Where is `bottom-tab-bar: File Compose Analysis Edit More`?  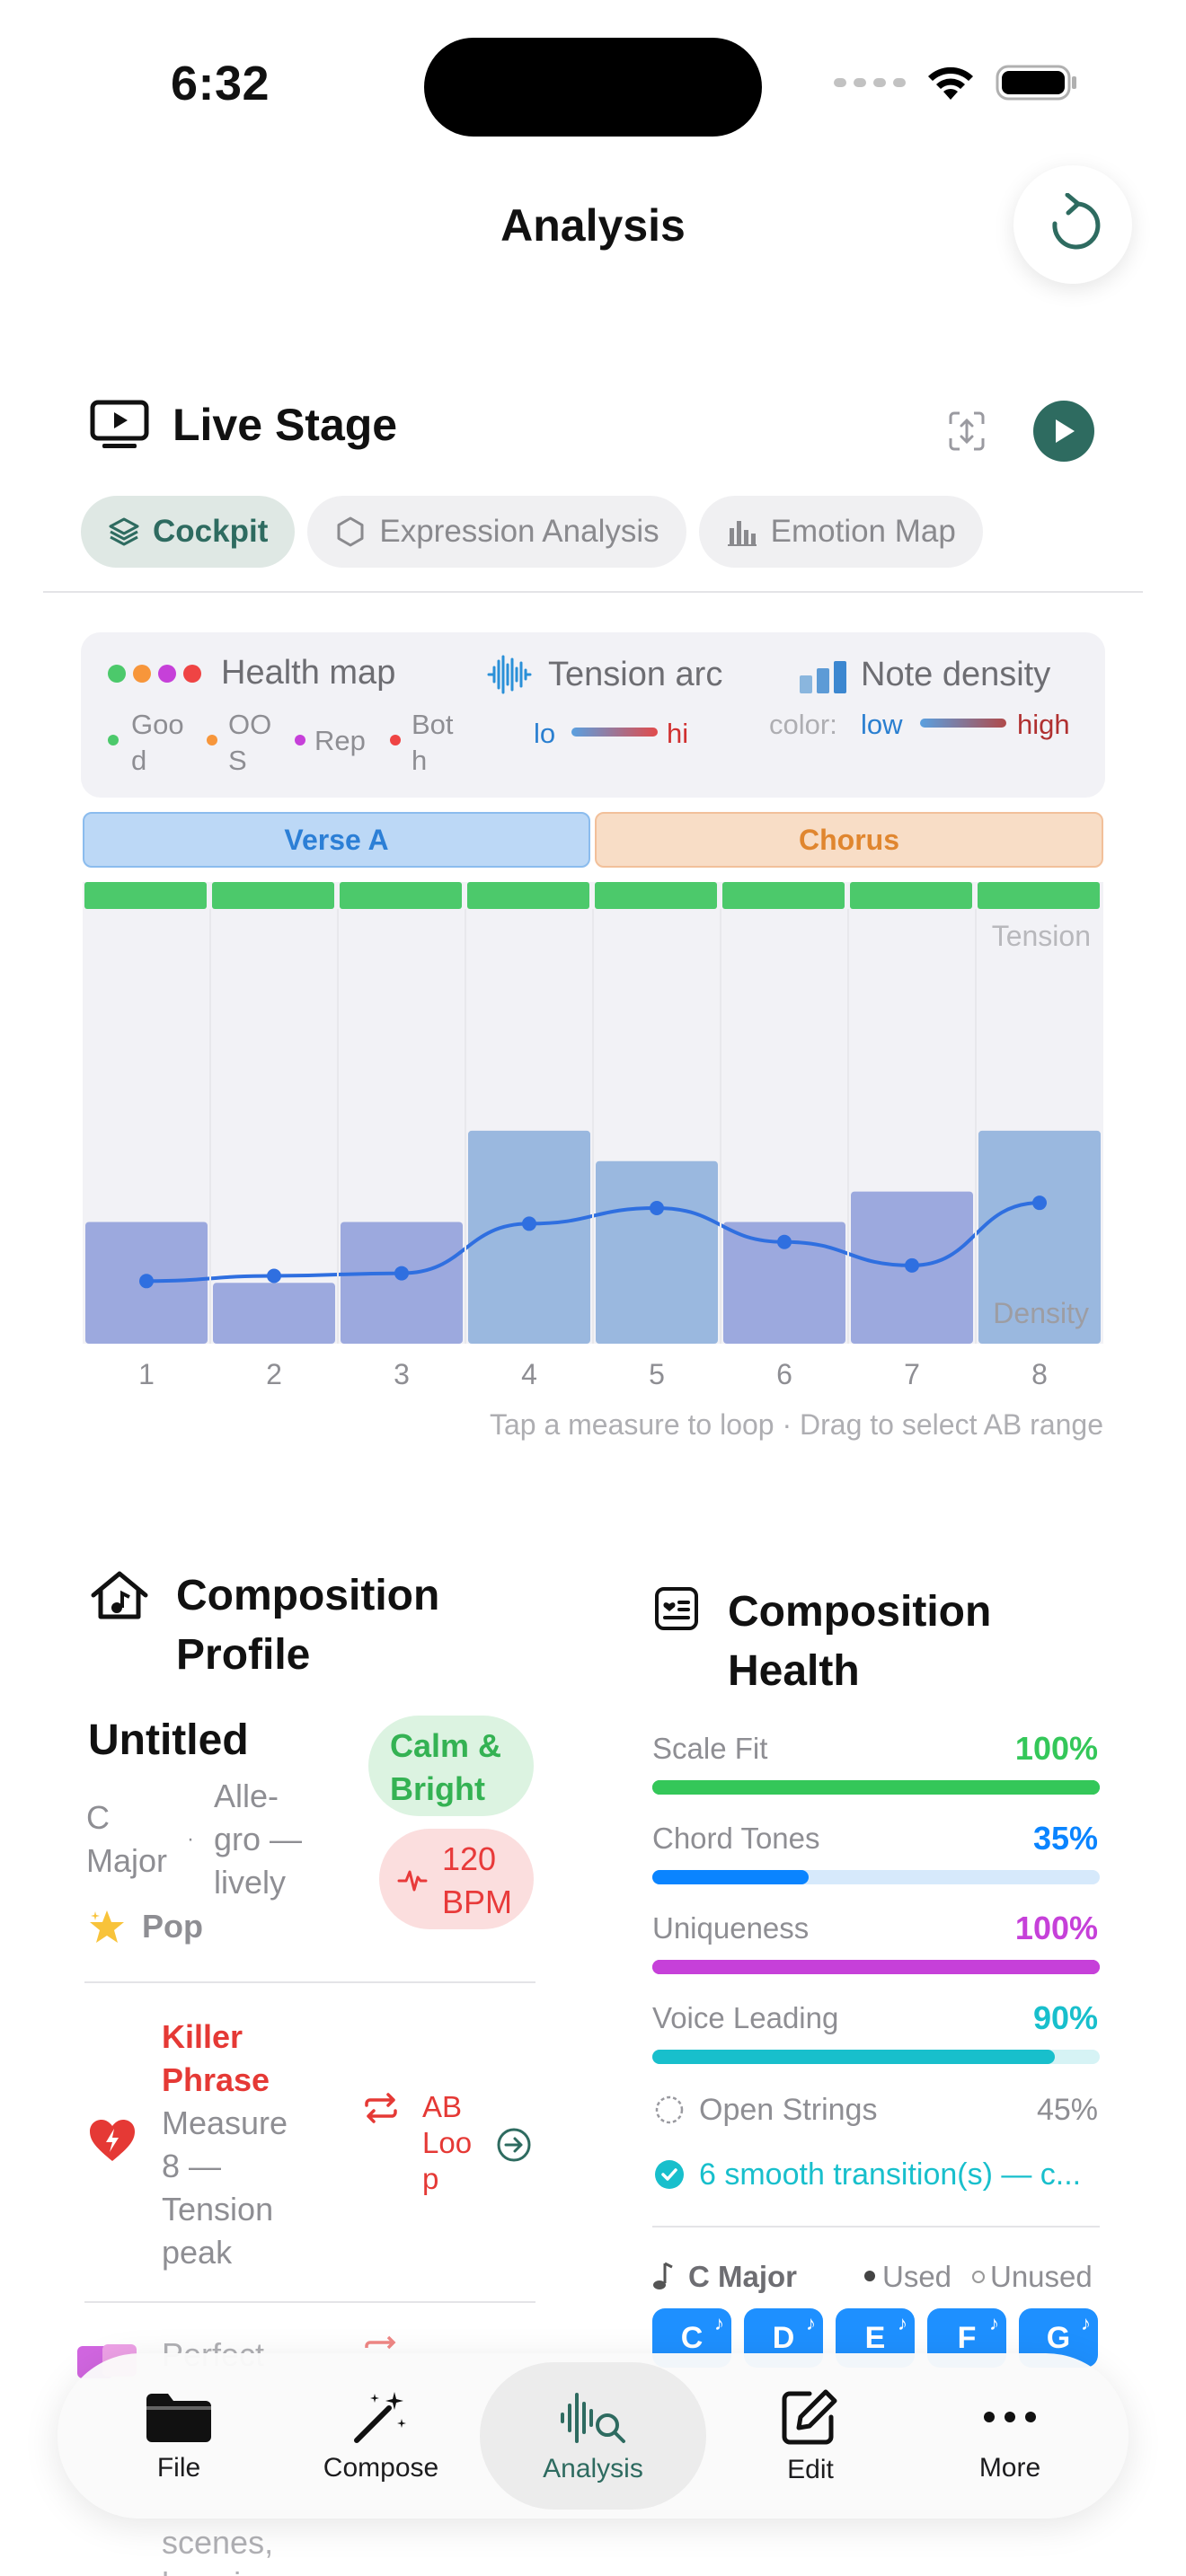
bottom-tab-bar: File Compose Analysis Edit More is located at coordinates (593, 2436).